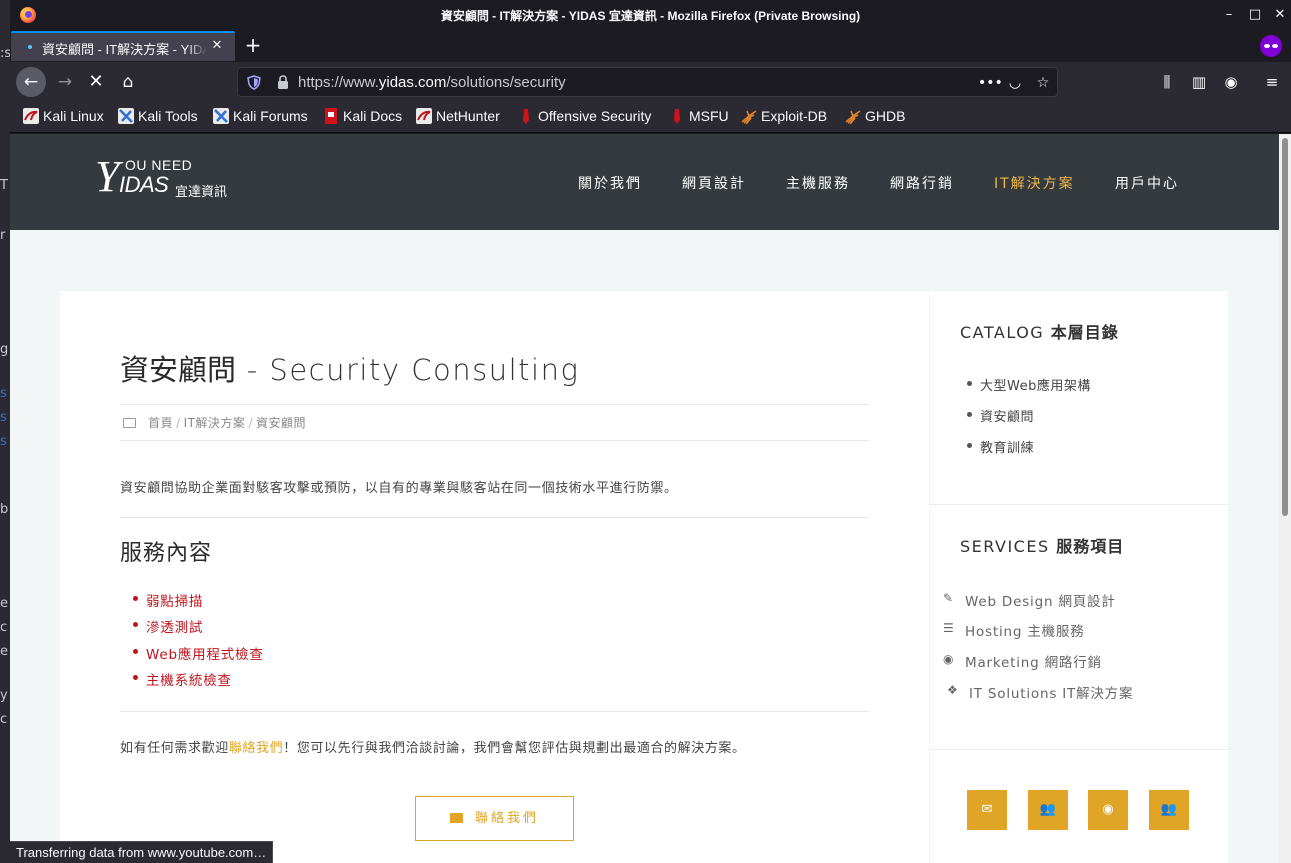 The height and width of the screenshot is (863, 1291). Describe the element at coordinates (784, 118) in the screenshot. I see `bookmark-exploit-db: Exploit-DB` at that location.